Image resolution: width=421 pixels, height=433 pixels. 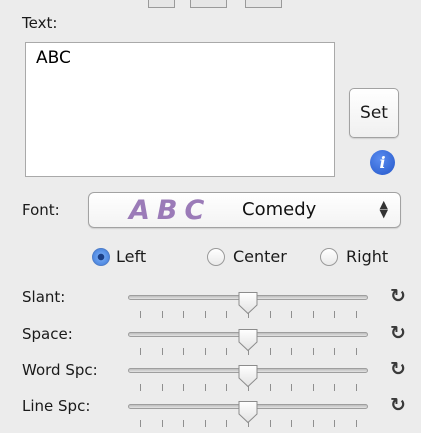 I want to click on radio-right, so click(x=329, y=257).